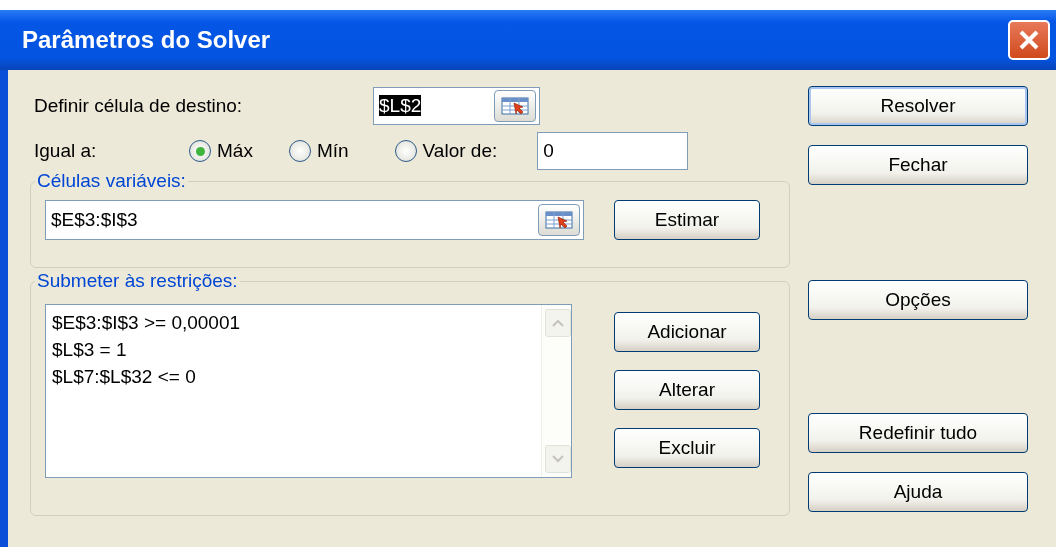  What do you see at coordinates (918, 492) in the screenshot?
I see `dialog-button: Ajuda` at bounding box center [918, 492].